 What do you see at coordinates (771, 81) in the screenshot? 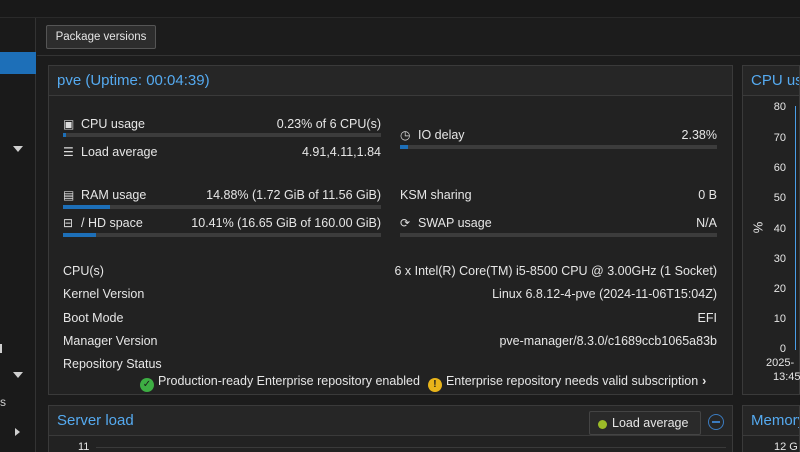
I see `chart-title: CPU us` at bounding box center [771, 81].